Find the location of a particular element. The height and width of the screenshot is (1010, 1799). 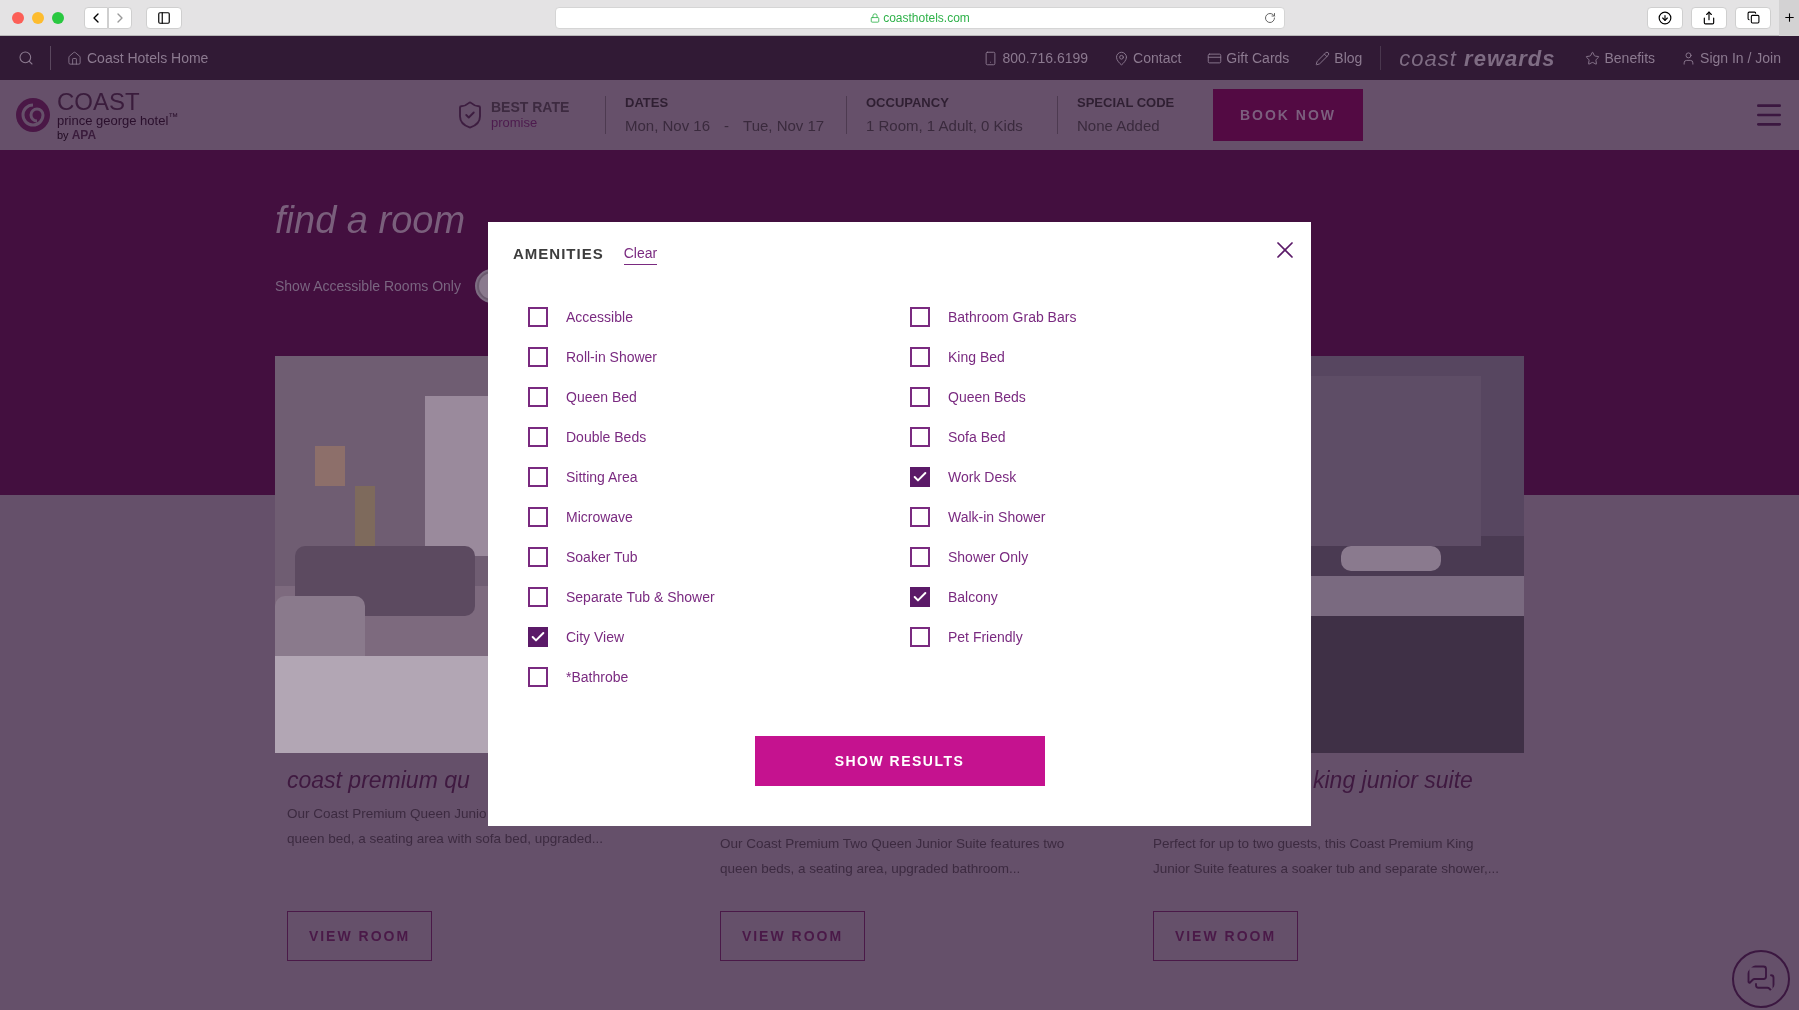

page-title: find a room is located at coordinates (371, 220).